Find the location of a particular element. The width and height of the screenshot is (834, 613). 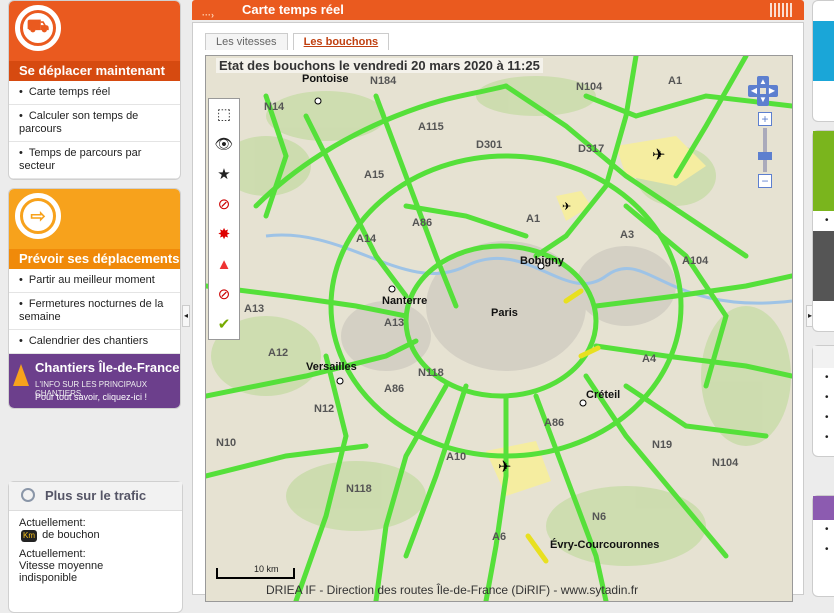

svg-text: A15 is located at coordinates (374, 175).